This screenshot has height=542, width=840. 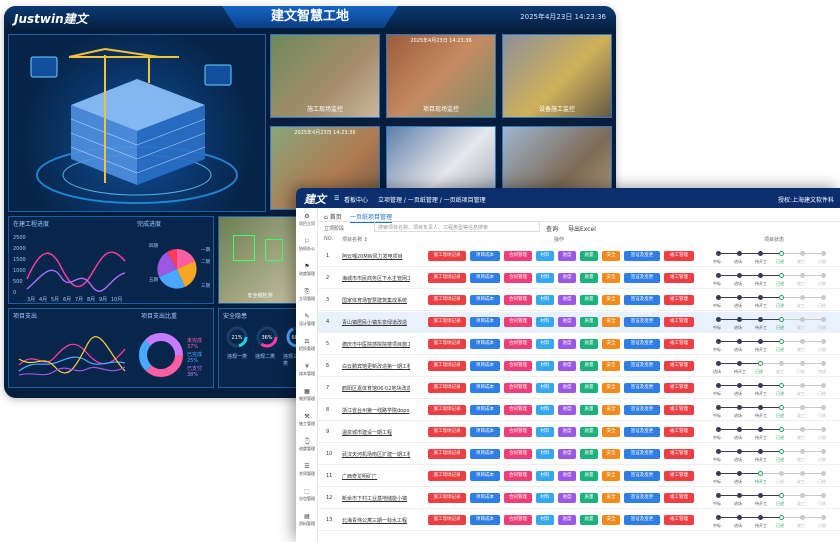 I want to click on project-name-link: 国家体育场智慧建筑集成系统, so click(x=376, y=300).